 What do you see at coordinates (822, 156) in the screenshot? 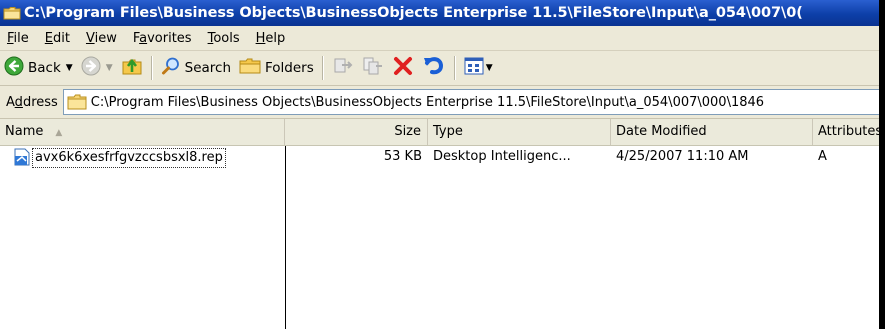
I see `file-attributes: A` at bounding box center [822, 156].